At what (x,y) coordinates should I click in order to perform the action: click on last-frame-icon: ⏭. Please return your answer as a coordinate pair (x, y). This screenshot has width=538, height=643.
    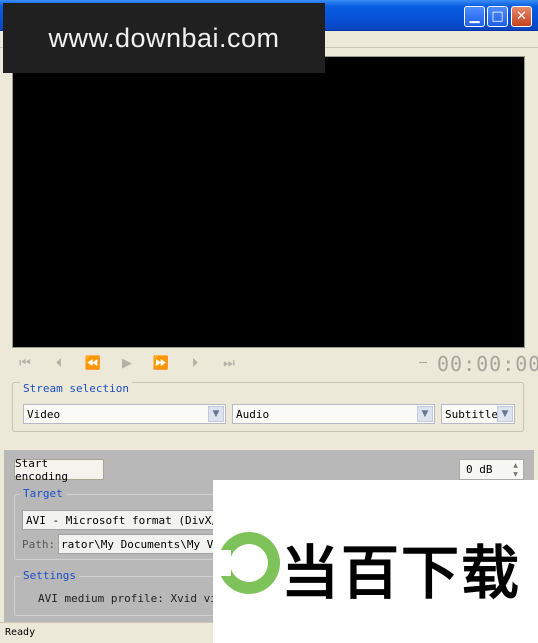
    Looking at the image, I should click on (229, 363).